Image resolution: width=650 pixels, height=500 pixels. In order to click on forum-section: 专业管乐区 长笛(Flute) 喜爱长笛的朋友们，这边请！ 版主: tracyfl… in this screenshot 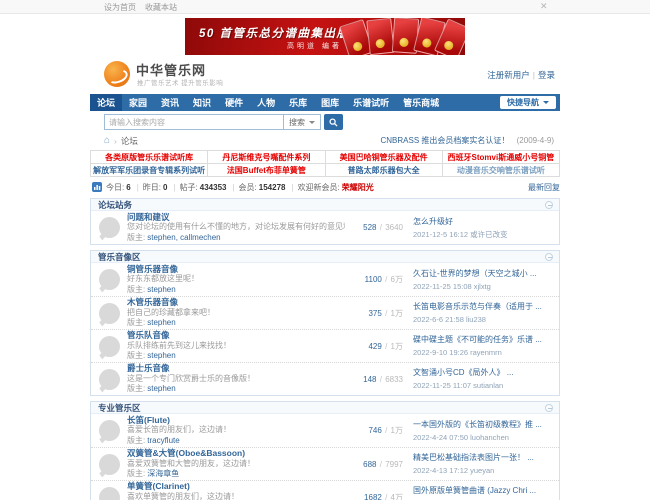, I will do `click(325, 450)`.